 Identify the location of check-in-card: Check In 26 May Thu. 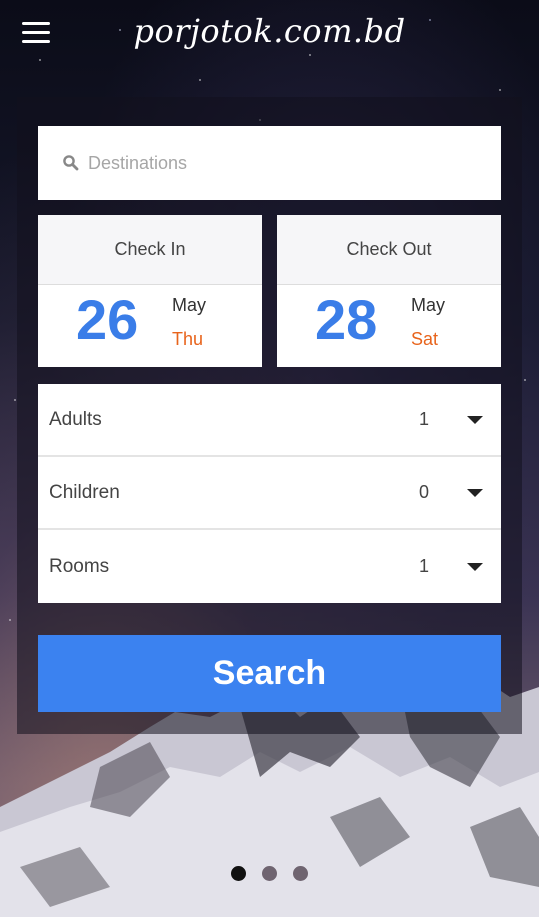
(150, 291).